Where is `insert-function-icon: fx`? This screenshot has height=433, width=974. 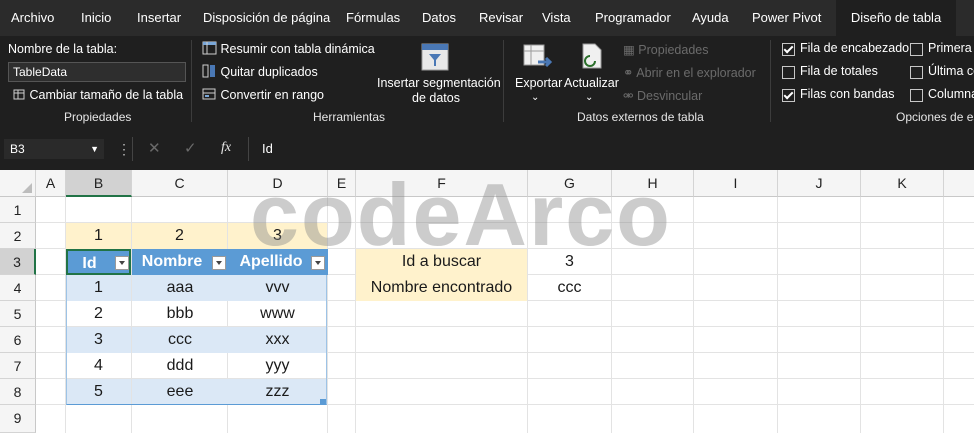 insert-function-icon: fx is located at coordinates (226, 148).